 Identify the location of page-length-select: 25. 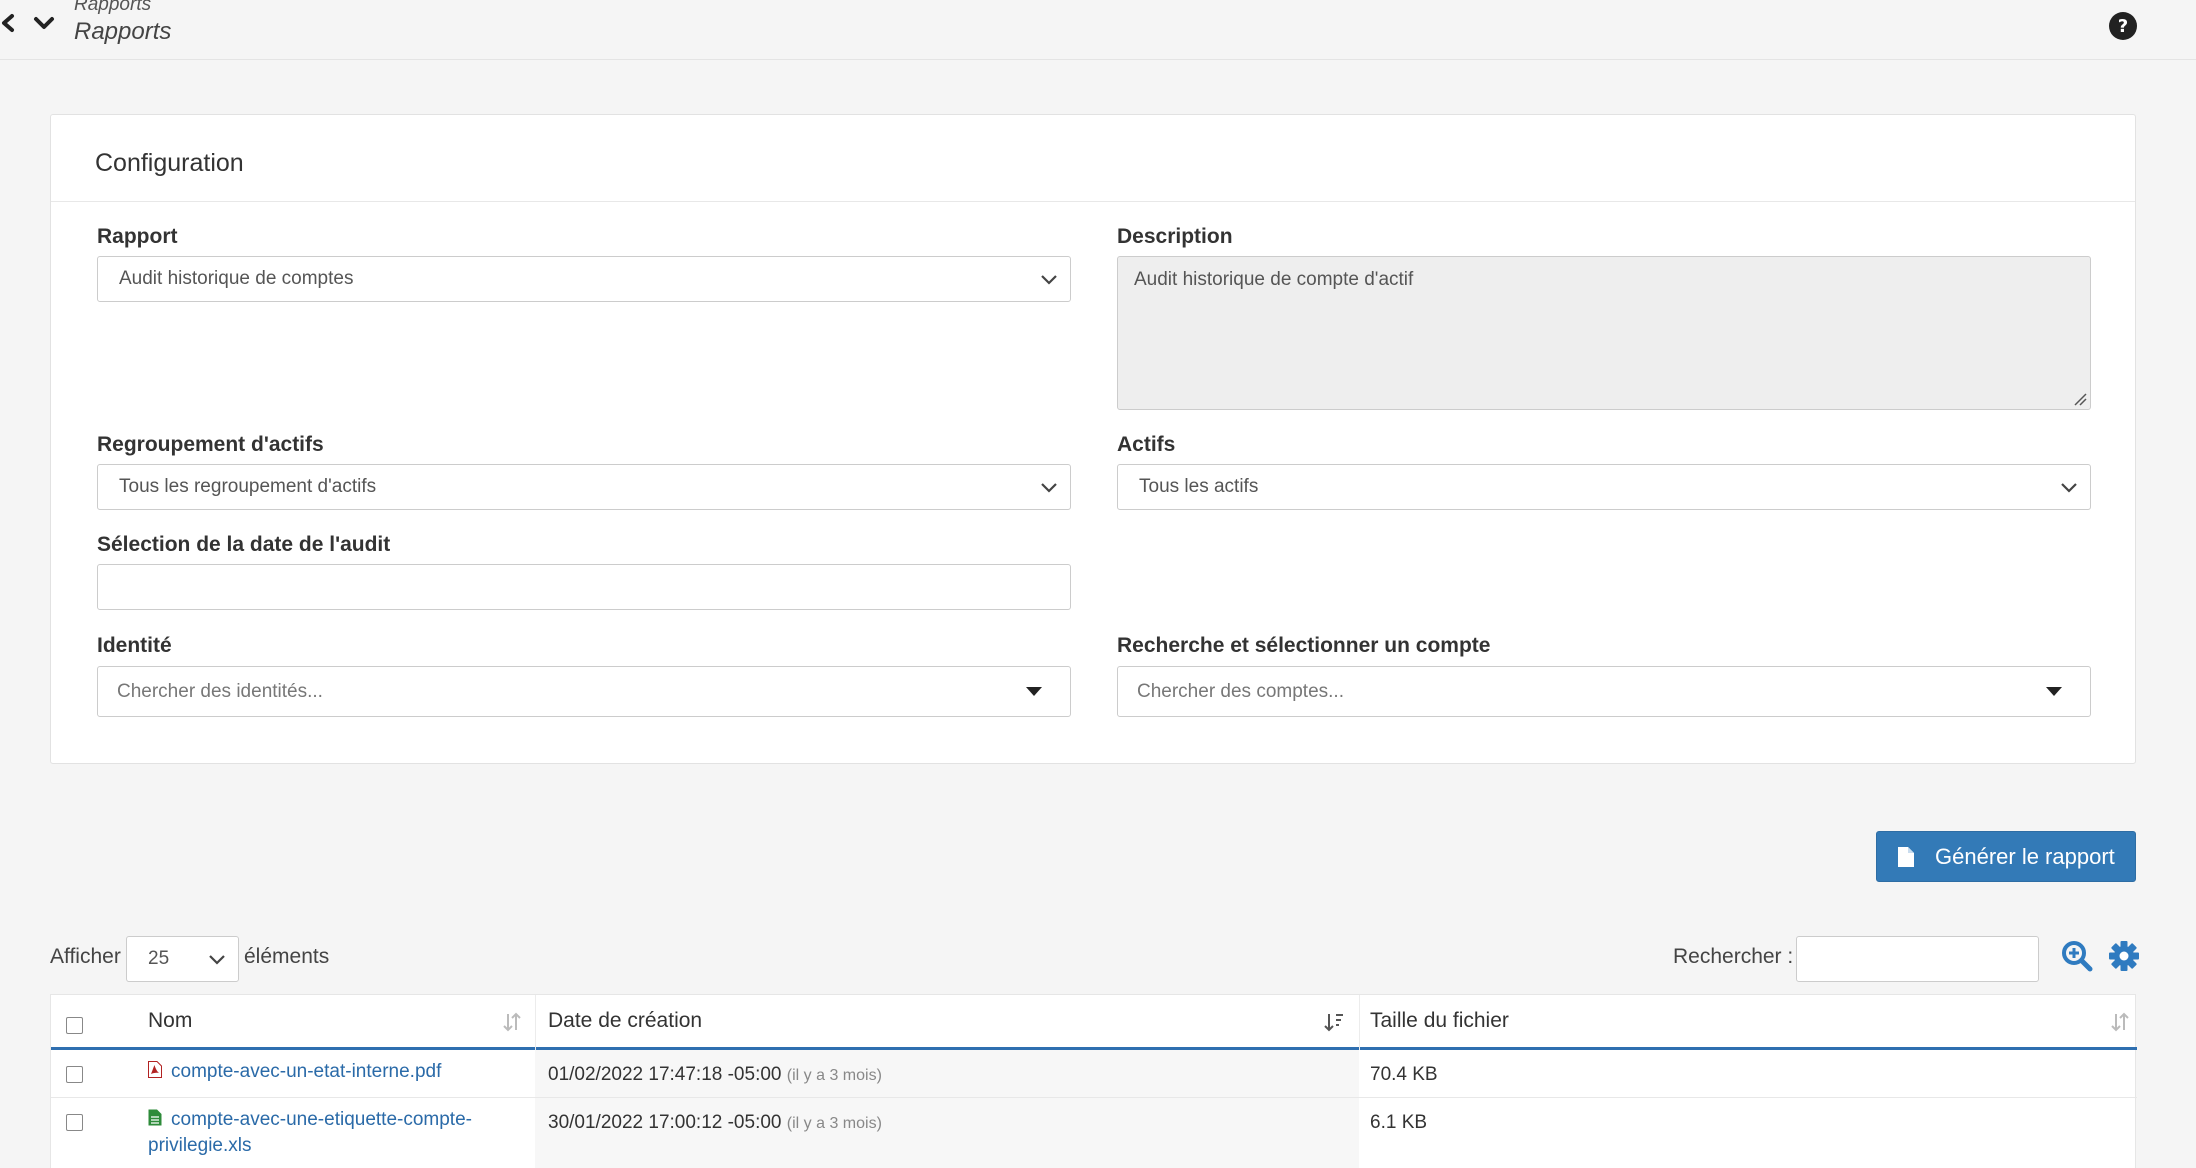
(182, 959).